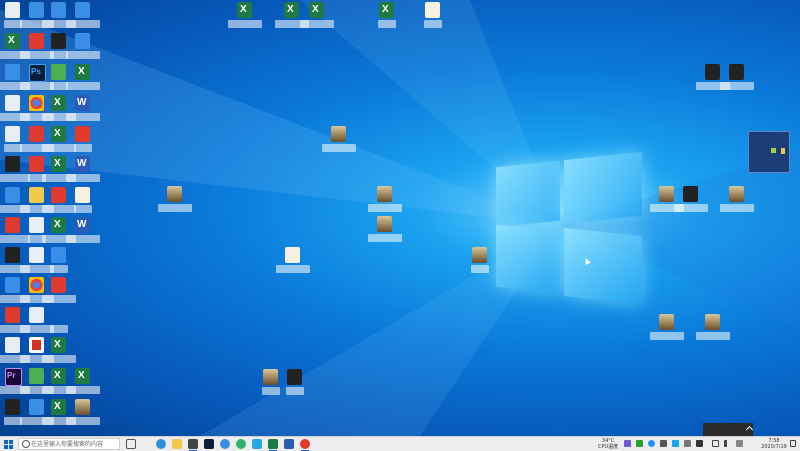 The width and height of the screenshot is (800, 451). I want to click on desktop-icon-shortcut, so click(59, 321).